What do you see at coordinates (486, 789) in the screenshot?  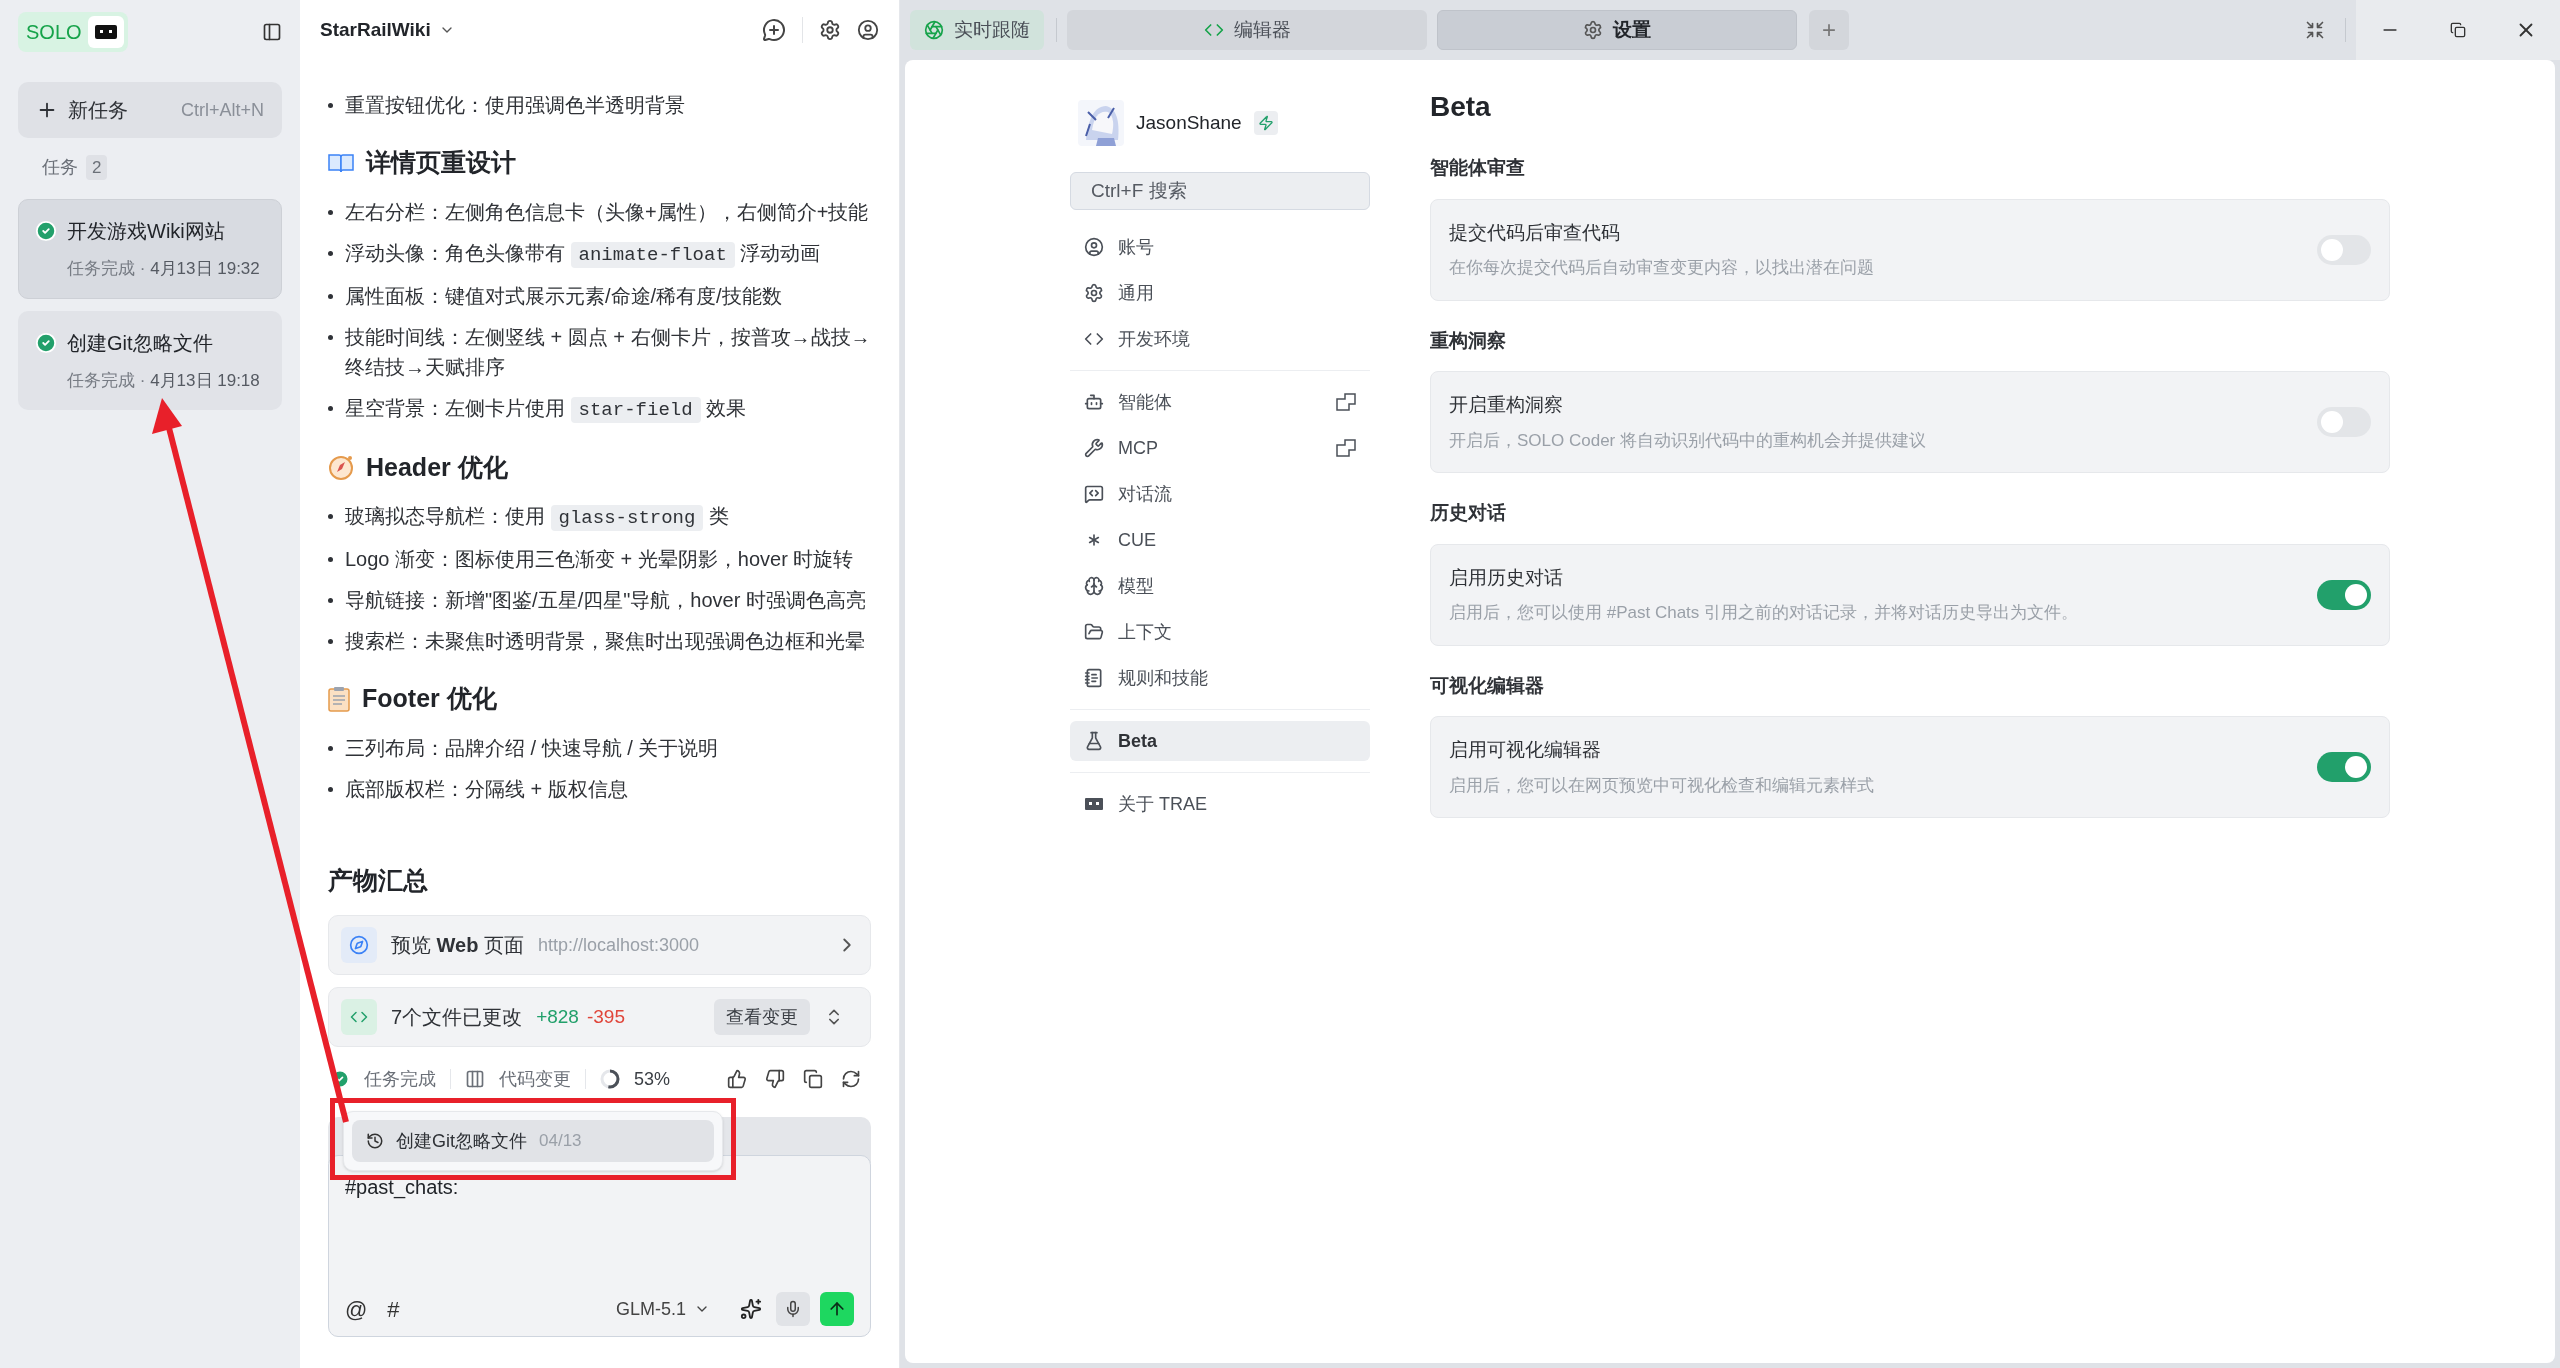 I see `list-item-text: 底部版权栏：分隔线 + 版权信息` at bounding box center [486, 789].